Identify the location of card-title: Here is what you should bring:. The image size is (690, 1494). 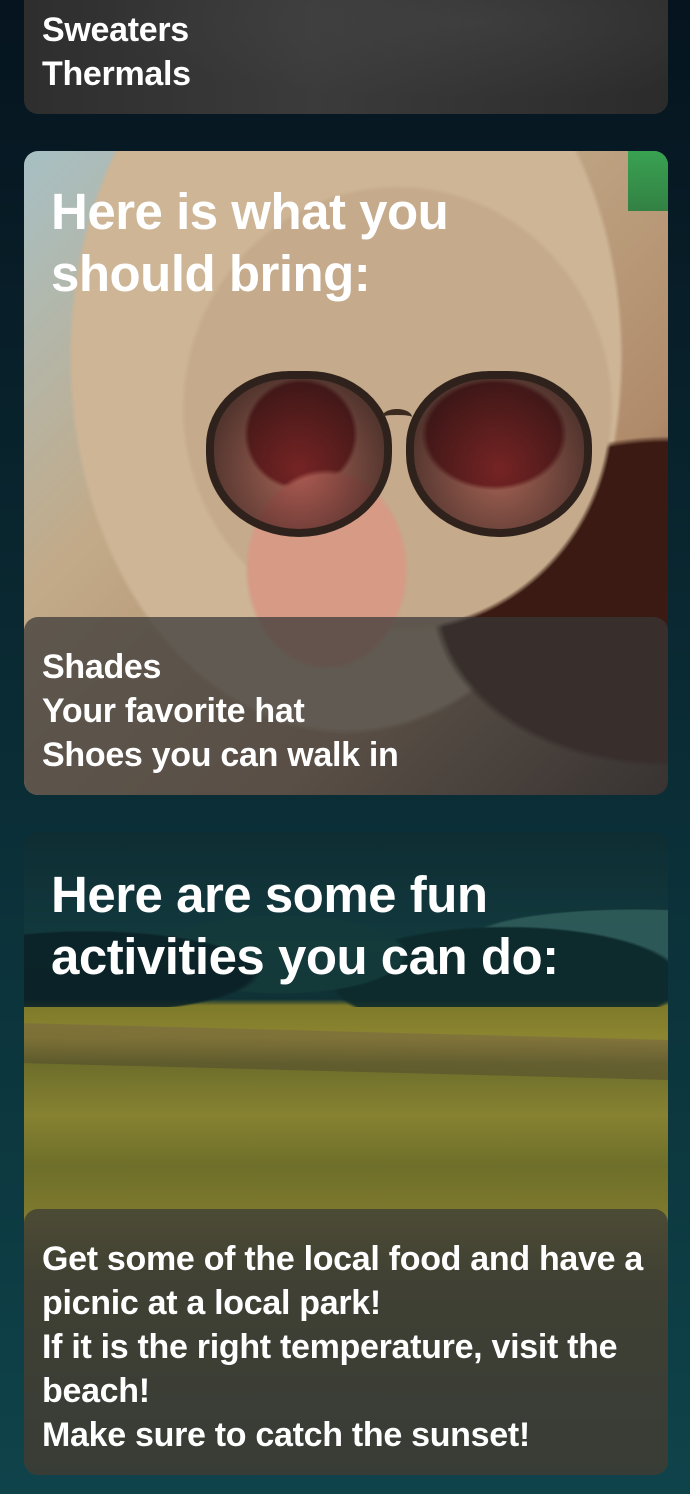
(250, 242).